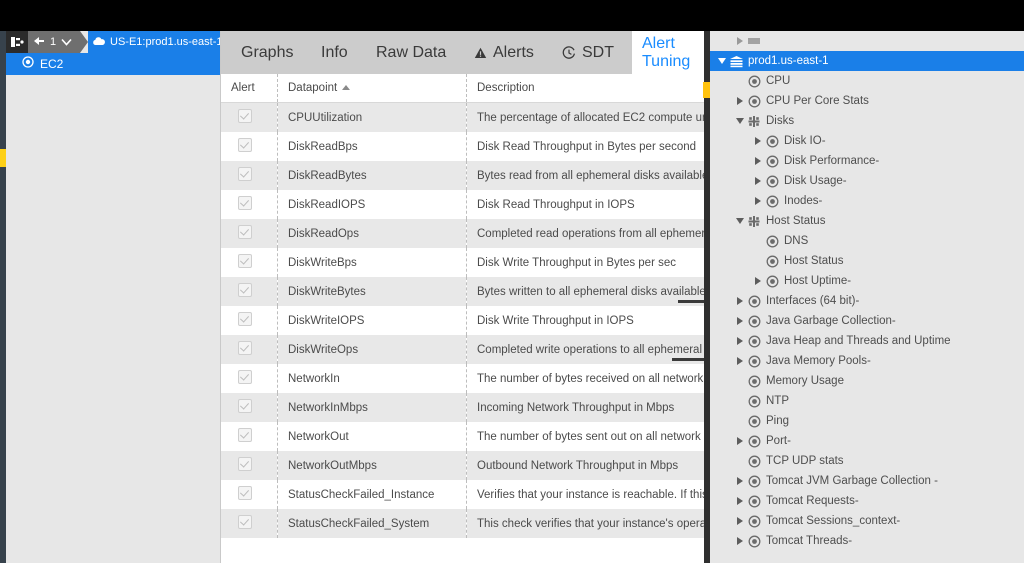  What do you see at coordinates (867, 461) in the screenshot?
I see `tree-item-tcp-udp-stats: TCP UDP stats` at bounding box center [867, 461].